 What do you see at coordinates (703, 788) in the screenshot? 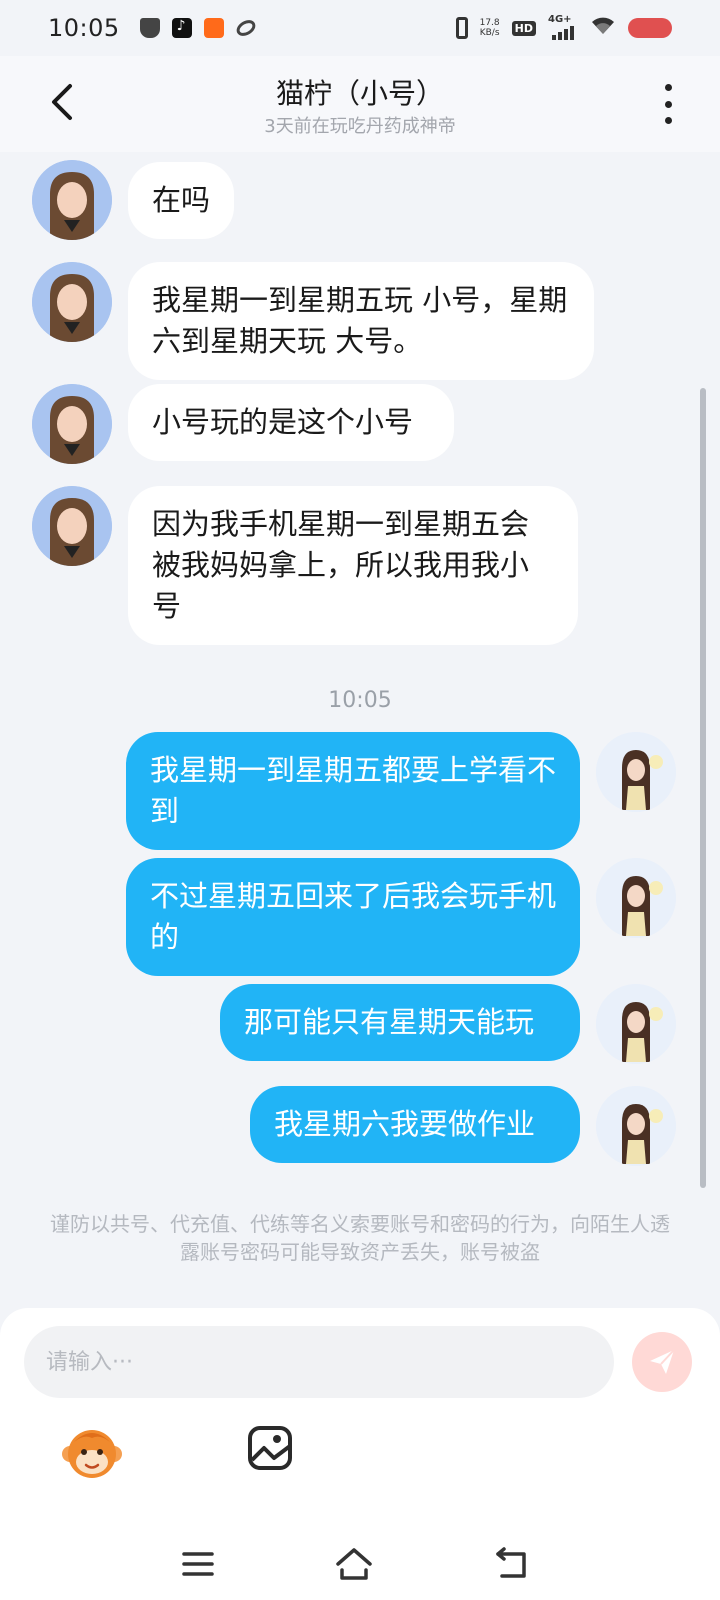
I see `scrollbar` at bounding box center [703, 788].